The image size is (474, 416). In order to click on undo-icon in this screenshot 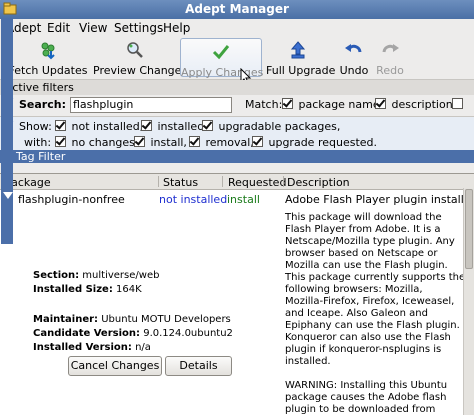, I will do `click(353, 48)`.